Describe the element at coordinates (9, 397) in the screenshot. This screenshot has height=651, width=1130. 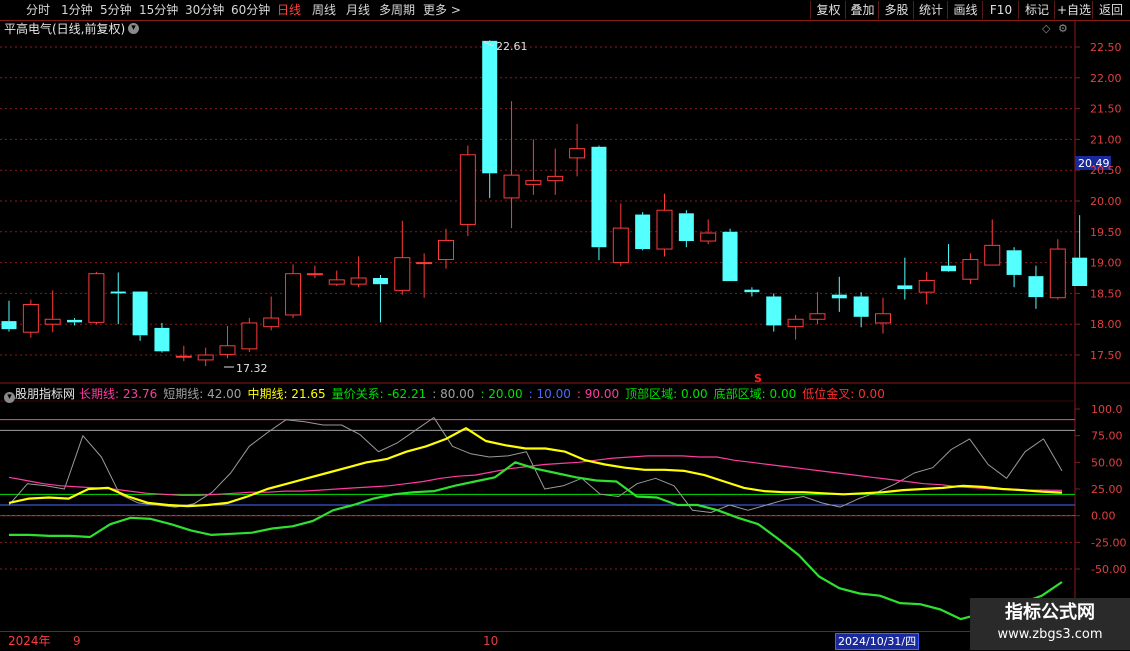
I see `chevron-down-icon: ▾` at that location.